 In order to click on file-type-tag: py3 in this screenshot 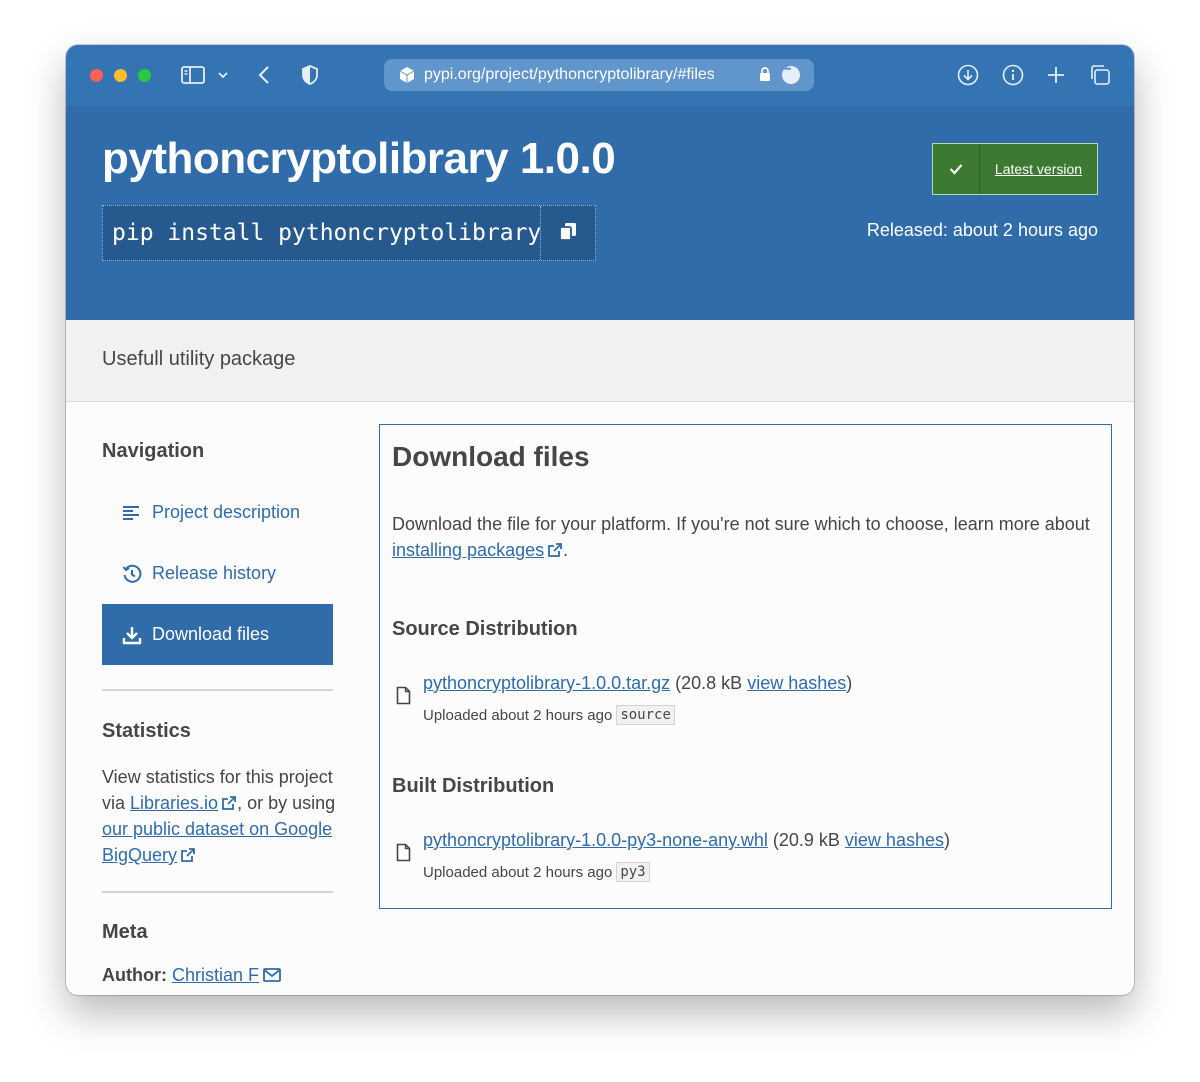, I will do `click(633, 872)`.